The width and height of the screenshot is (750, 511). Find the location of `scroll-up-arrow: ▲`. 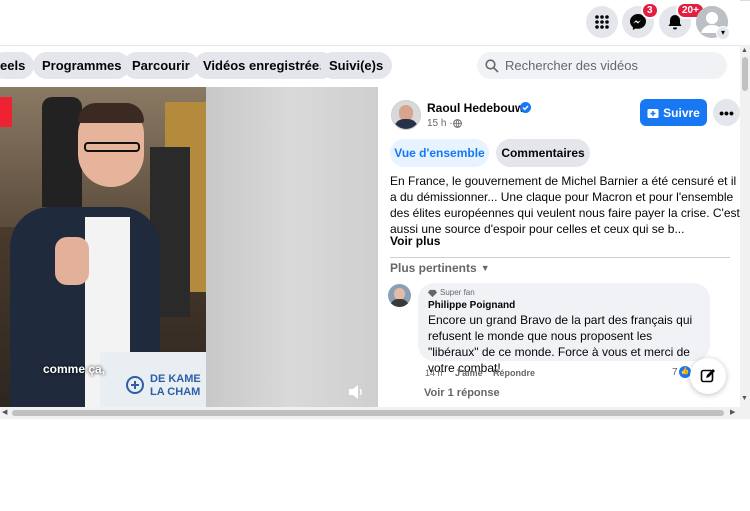

scroll-up-arrow: ▲ is located at coordinates (744, 50).